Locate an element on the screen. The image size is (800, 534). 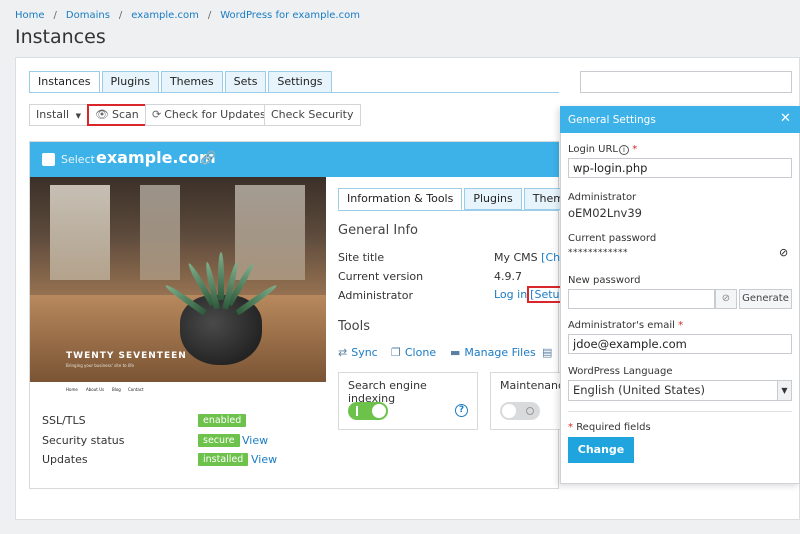
screenshot-nav-item: Contact is located at coordinates (136, 389).